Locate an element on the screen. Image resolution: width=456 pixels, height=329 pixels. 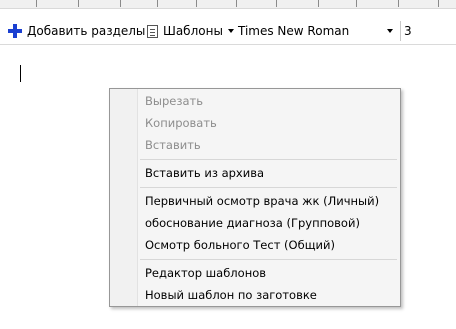
menu-item-cut: Вырезать is located at coordinates (174, 101).